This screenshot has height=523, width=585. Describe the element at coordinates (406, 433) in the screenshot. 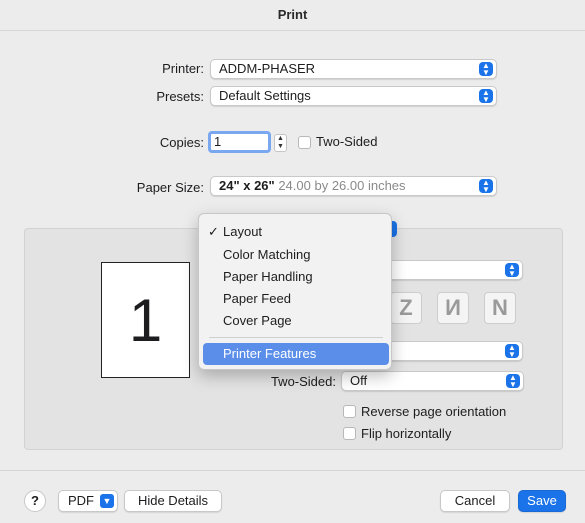

I see `flip-horizontally-label: Flip horizontally` at that location.